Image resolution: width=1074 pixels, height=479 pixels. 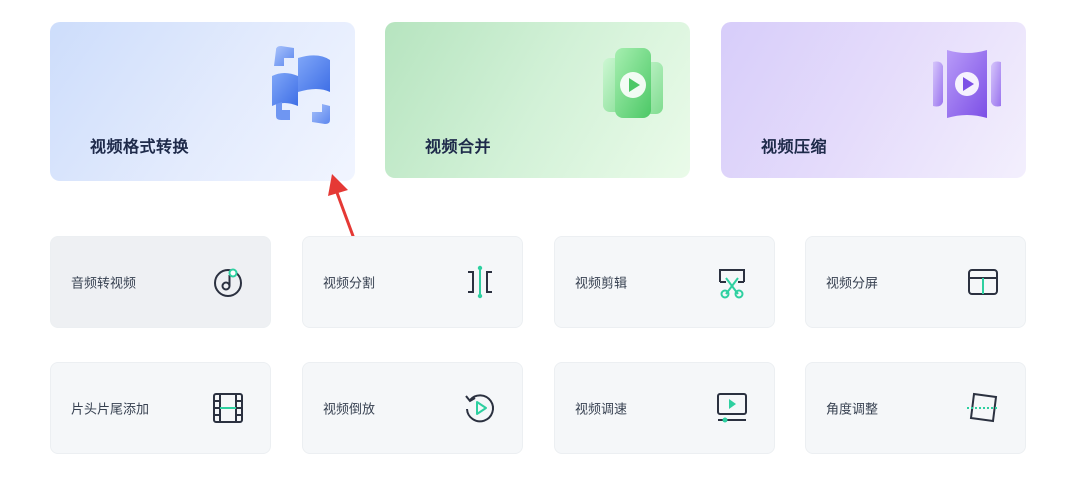 I want to click on music-disc-icon, so click(x=228, y=282).